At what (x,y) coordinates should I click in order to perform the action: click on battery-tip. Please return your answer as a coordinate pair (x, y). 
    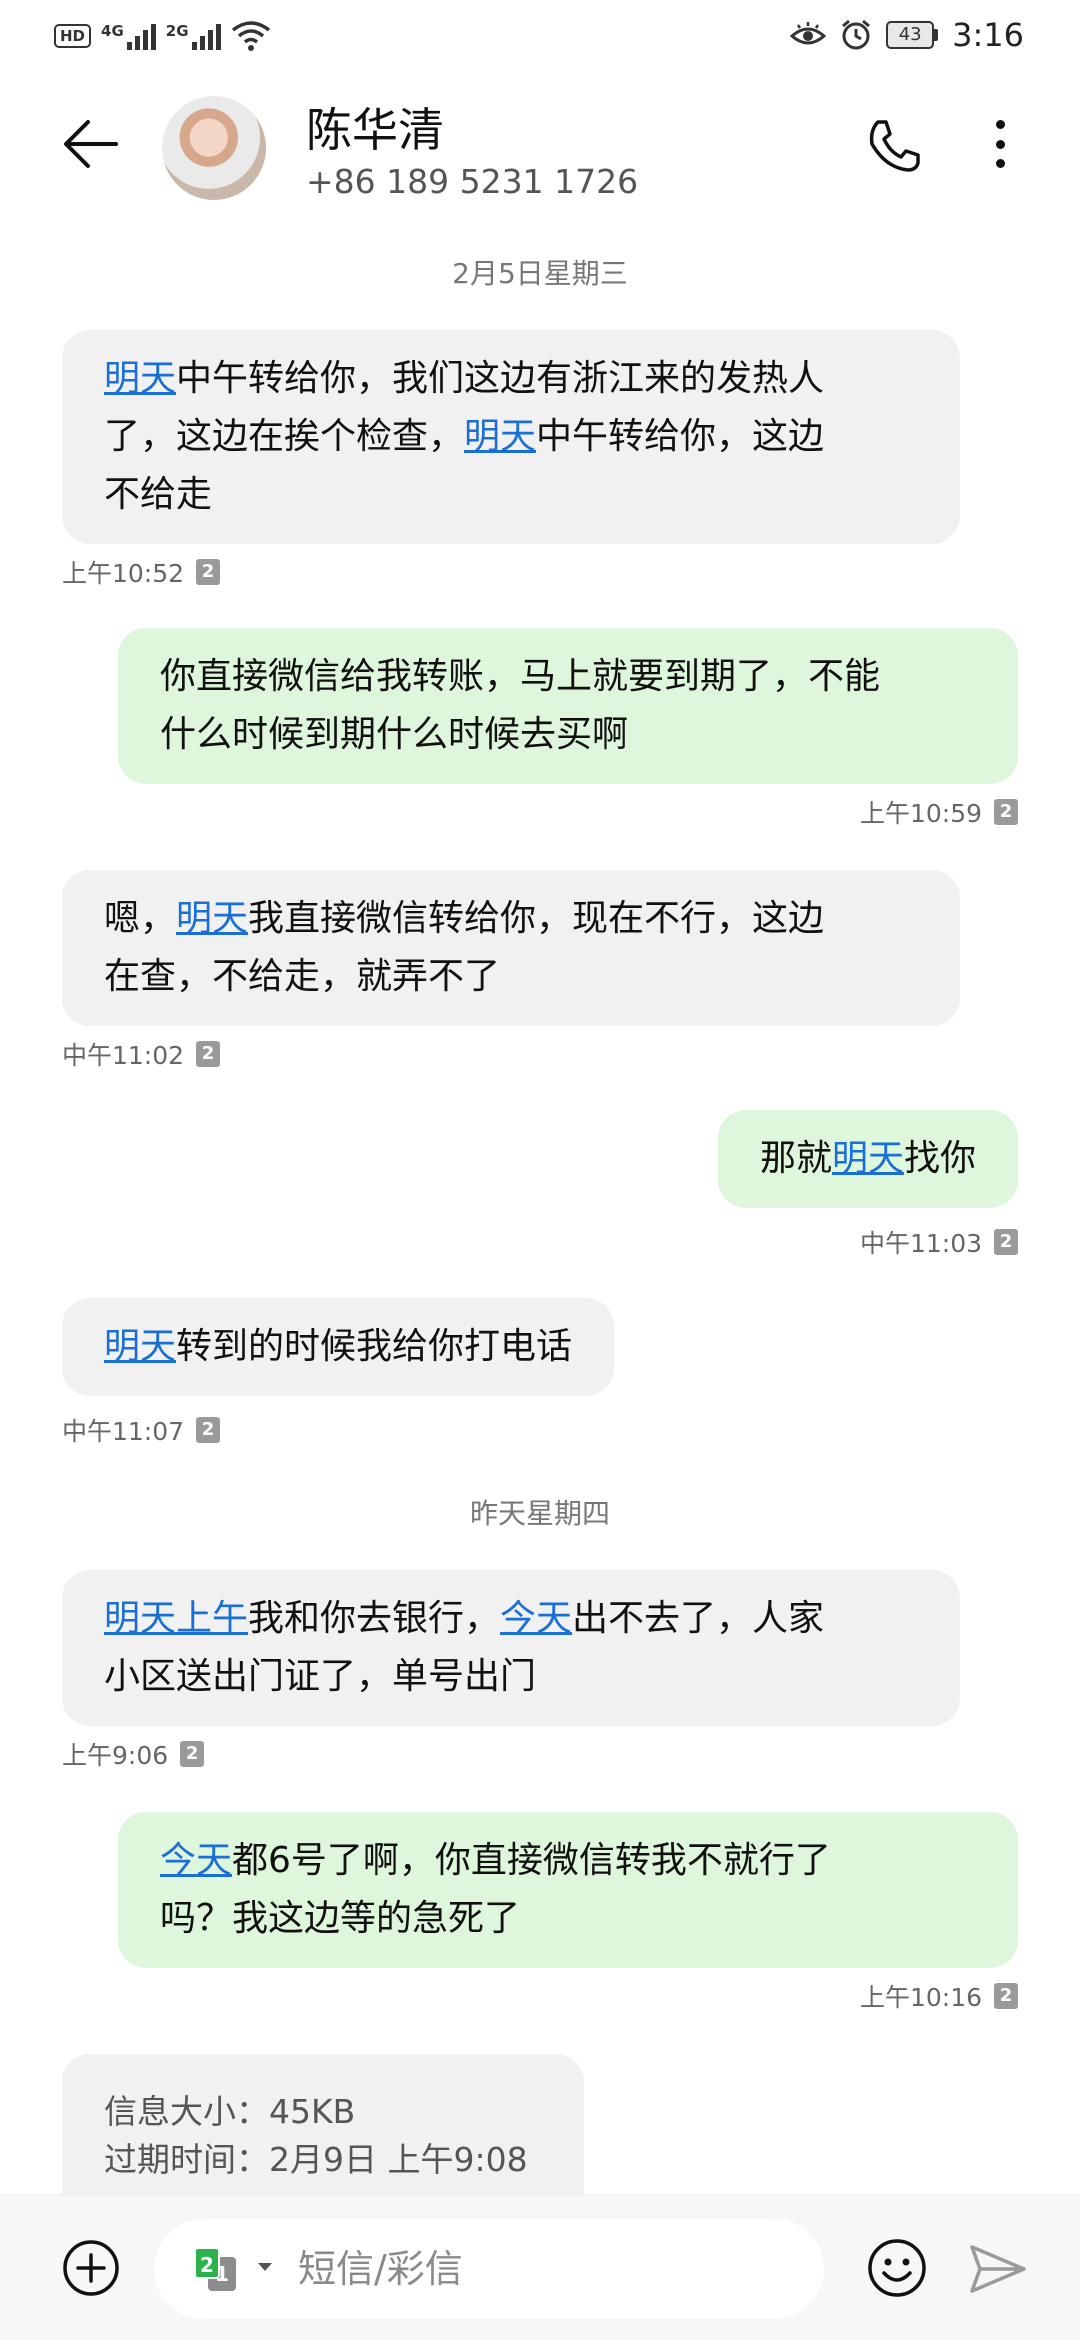
    Looking at the image, I should click on (936, 35).